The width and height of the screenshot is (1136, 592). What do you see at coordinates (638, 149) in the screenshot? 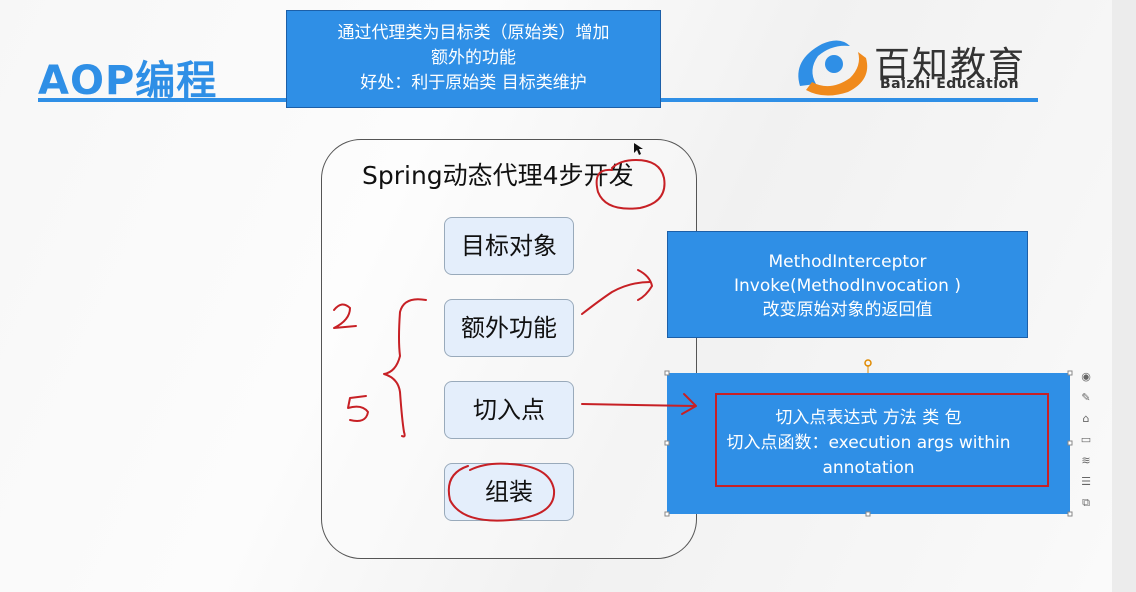
I see `mouse-cursor` at bounding box center [638, 149].